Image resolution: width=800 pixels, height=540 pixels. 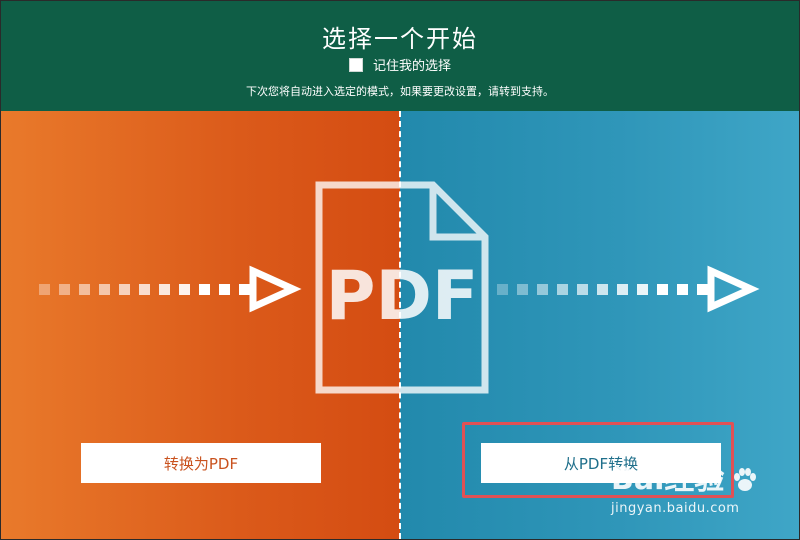 I want to click on convert-to-pdf-button: 转换为PDF, so click(x=201, y=463).